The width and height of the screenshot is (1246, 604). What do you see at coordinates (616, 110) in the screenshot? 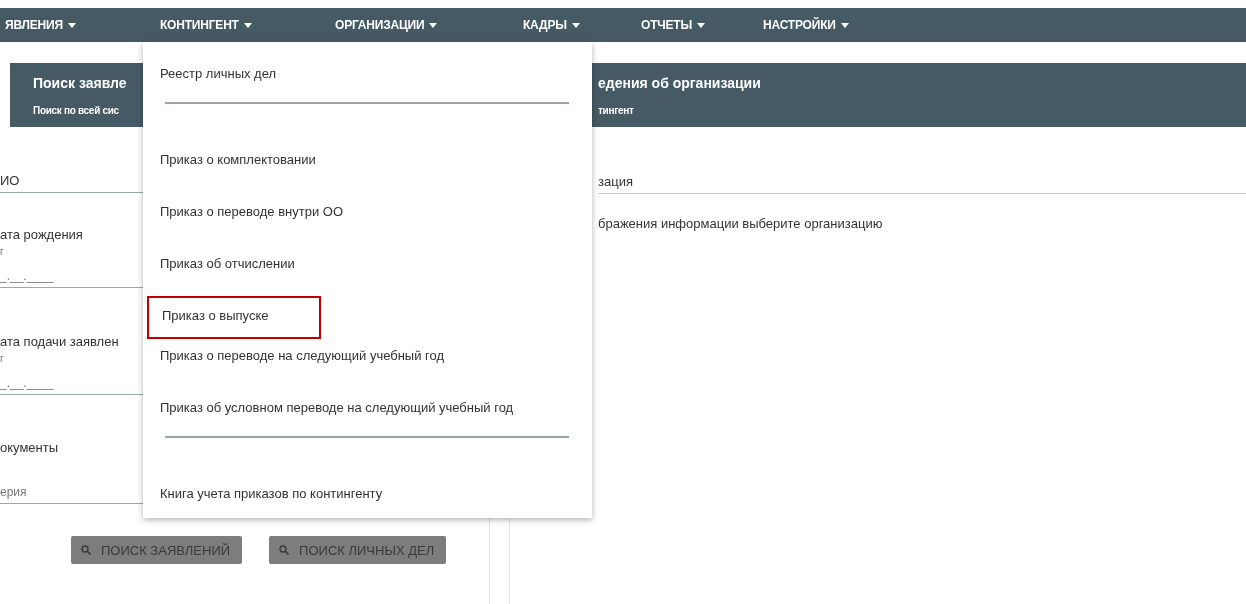
I see `panel-subtitle: тингент` at bounding box center [616, 110].